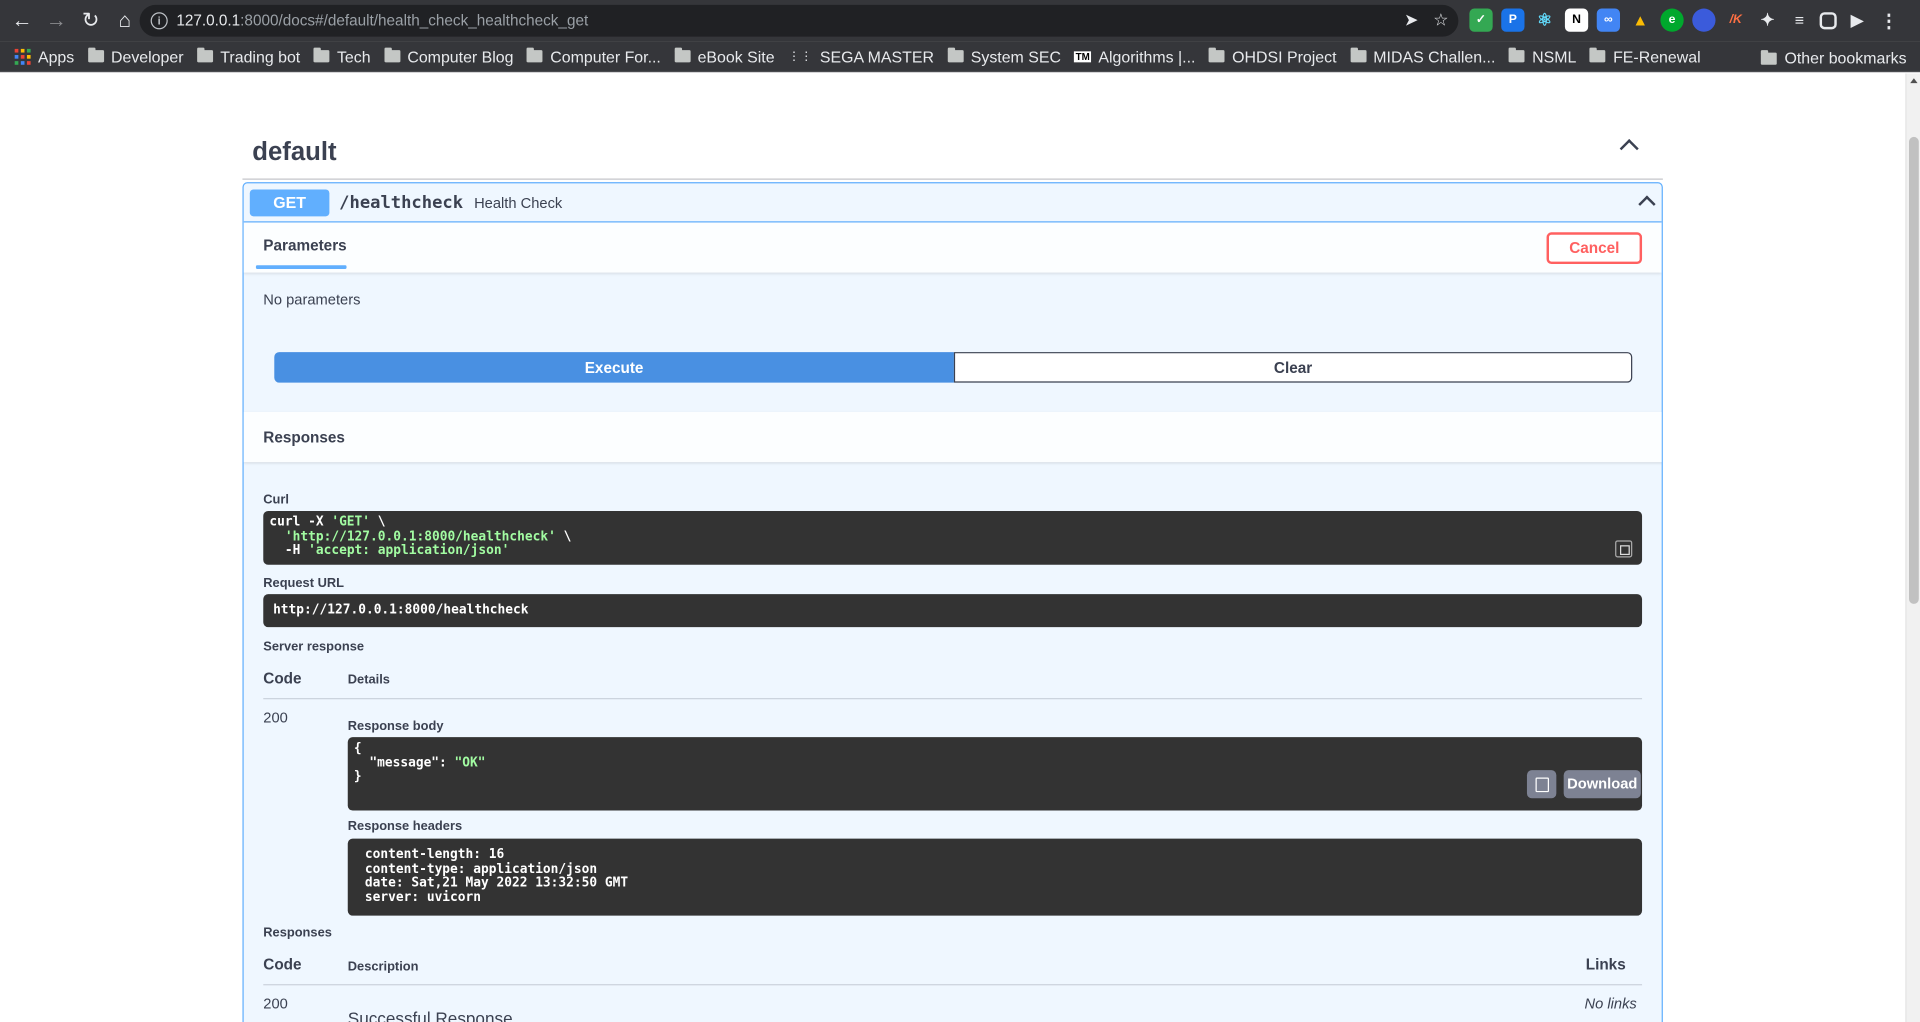  What do you see at coordinates (395, 726) in the screenshot?
I see `response-body-label: Response body` at bounding box center [395, 726].